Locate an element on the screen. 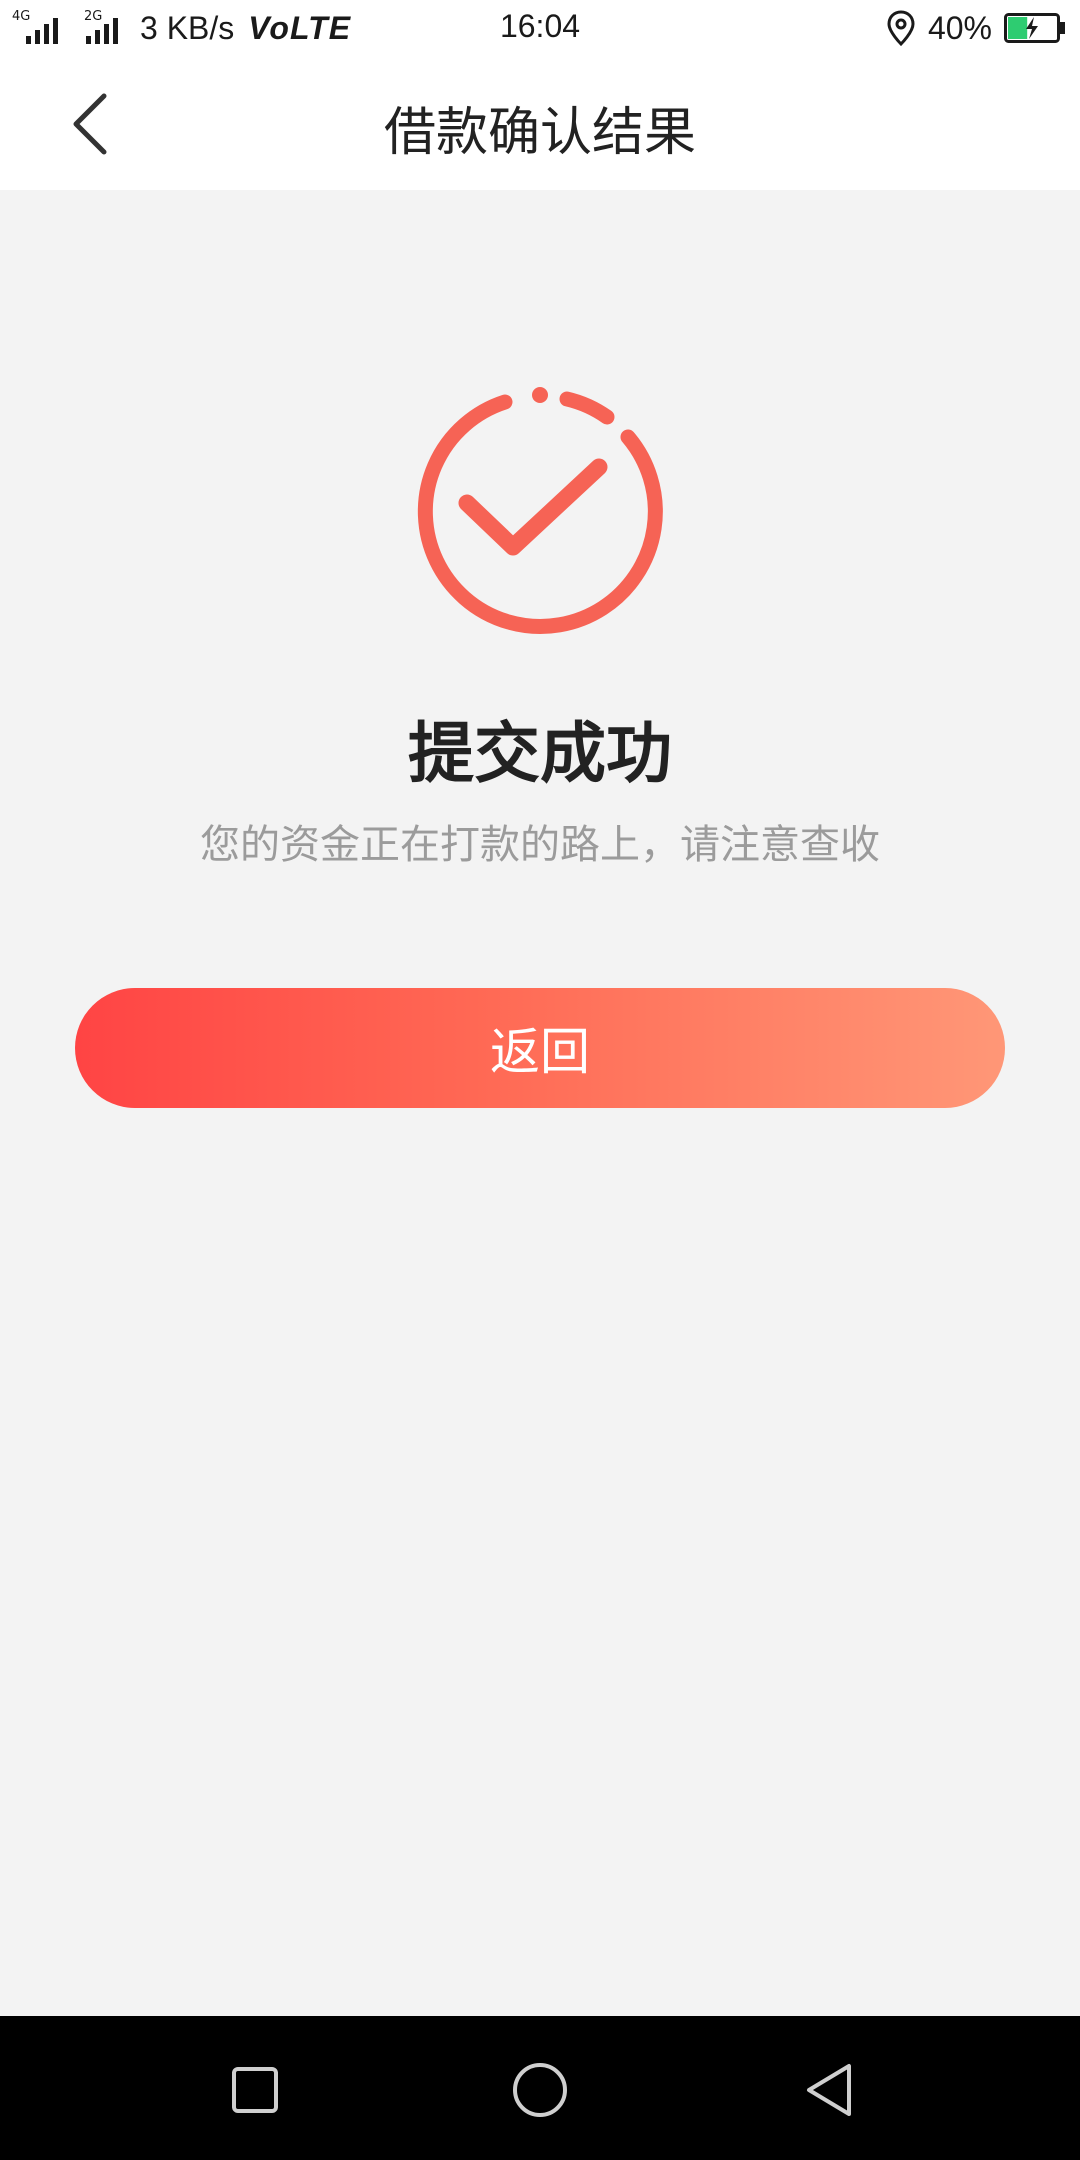  circle-icon is located at coordinates (540, 2090).